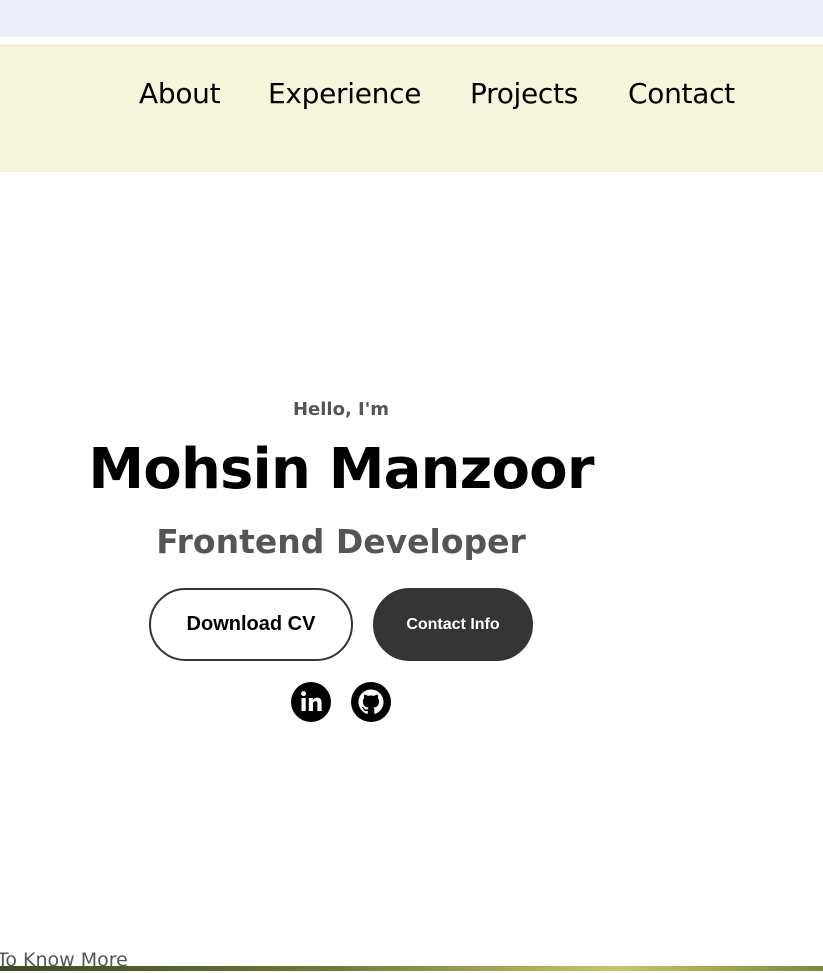 This screenshot has width=823, height=973. What do you see at coordinates (180, 94) in the screenshot?
I see `nav-link-about: About` at bounding box center [180, 94].